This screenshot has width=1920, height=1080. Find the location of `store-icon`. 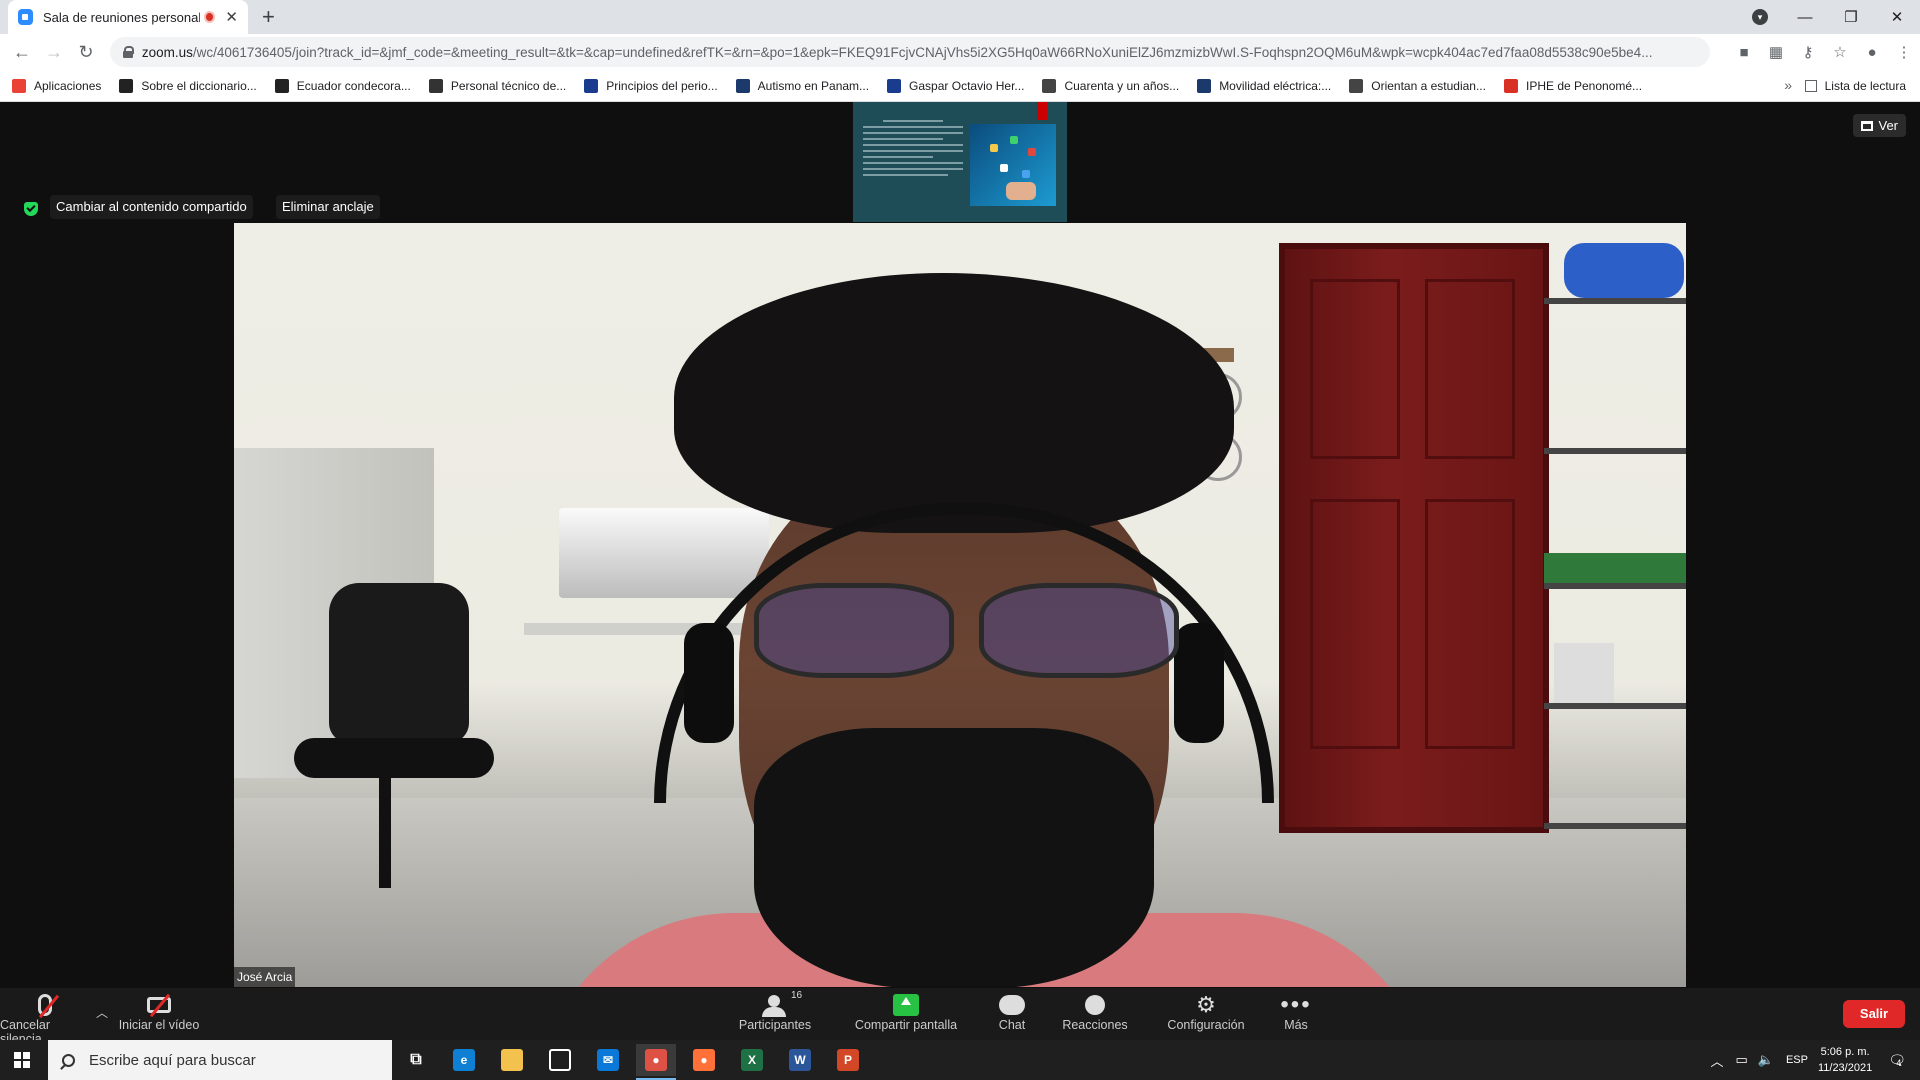

store-icon is located at coordinates (560, 1060).